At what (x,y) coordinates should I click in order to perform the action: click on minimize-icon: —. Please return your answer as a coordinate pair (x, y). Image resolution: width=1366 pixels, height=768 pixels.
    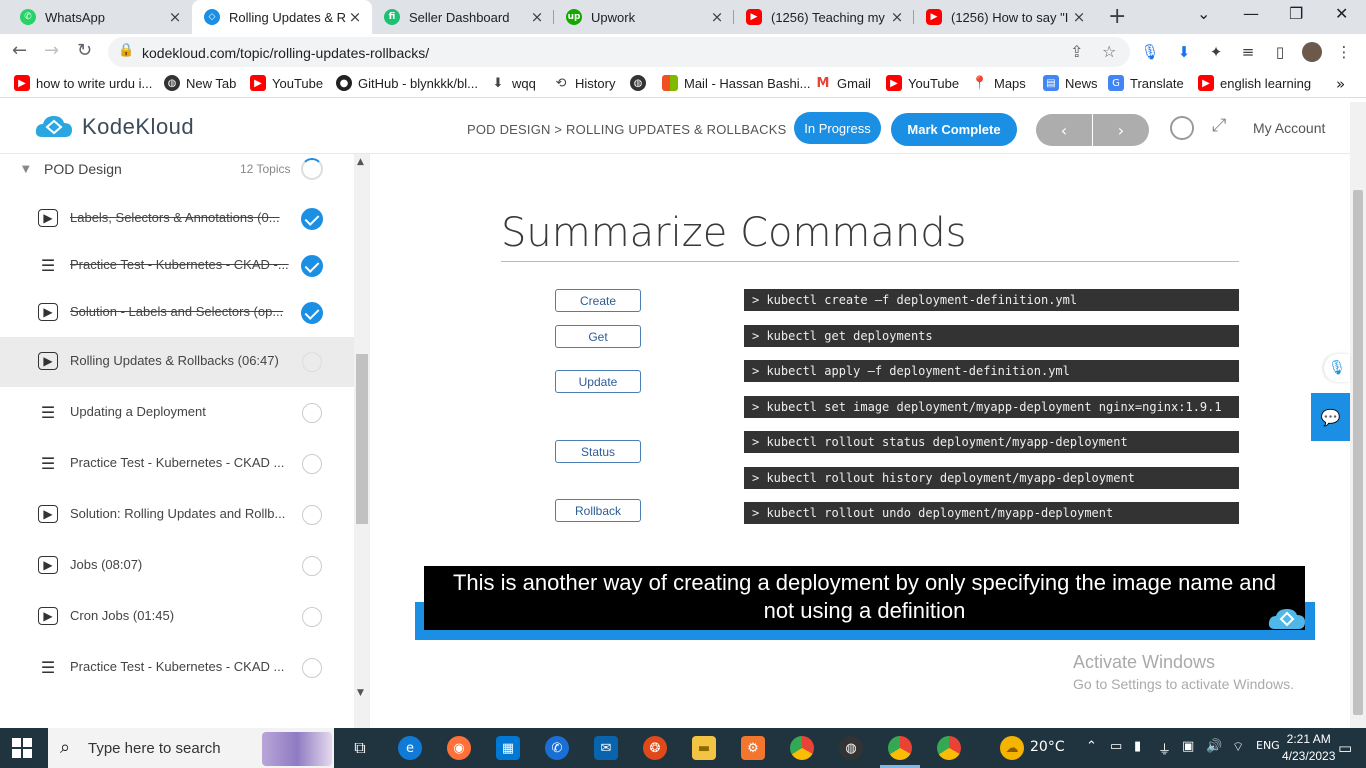
    Looking at the image, I should click on (1251, 13).